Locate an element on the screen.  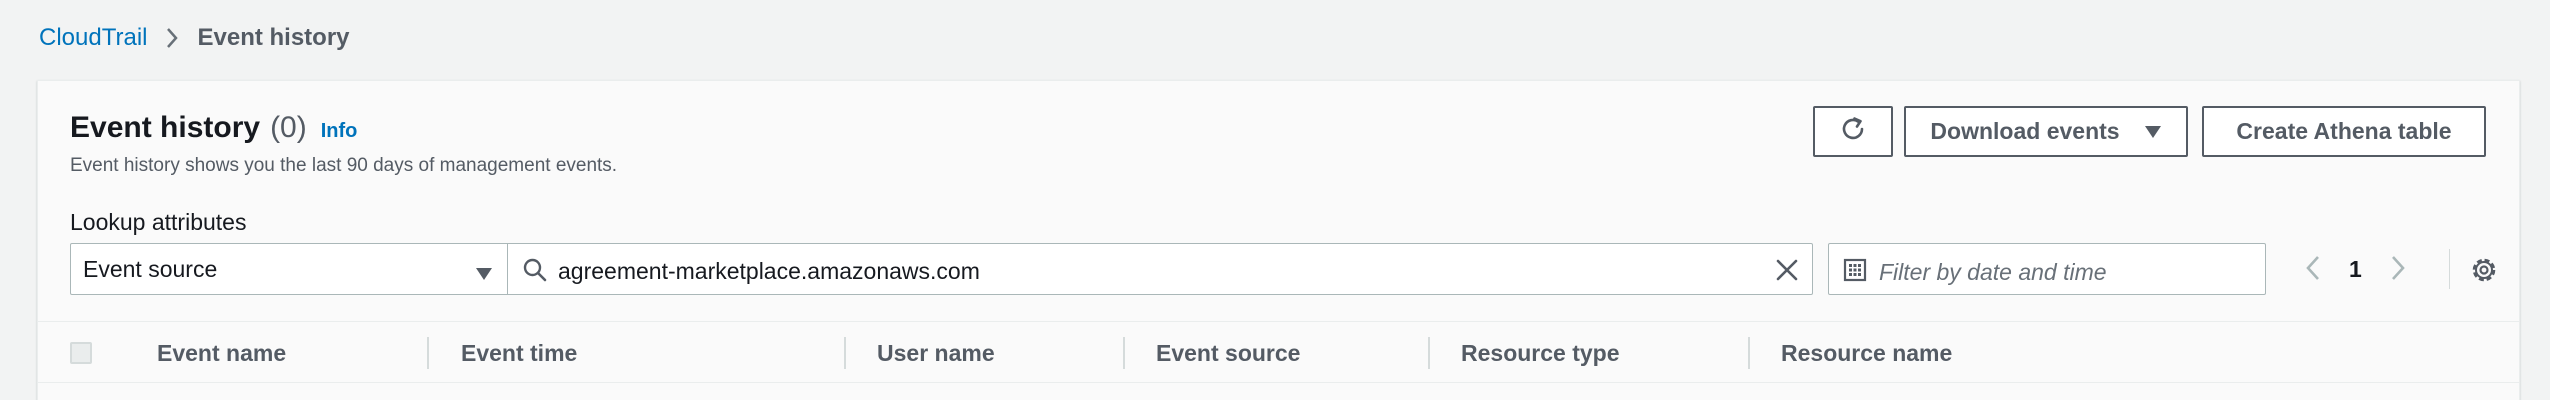
lookup-attribute-value: Event source is located at coordinates (150, 268).